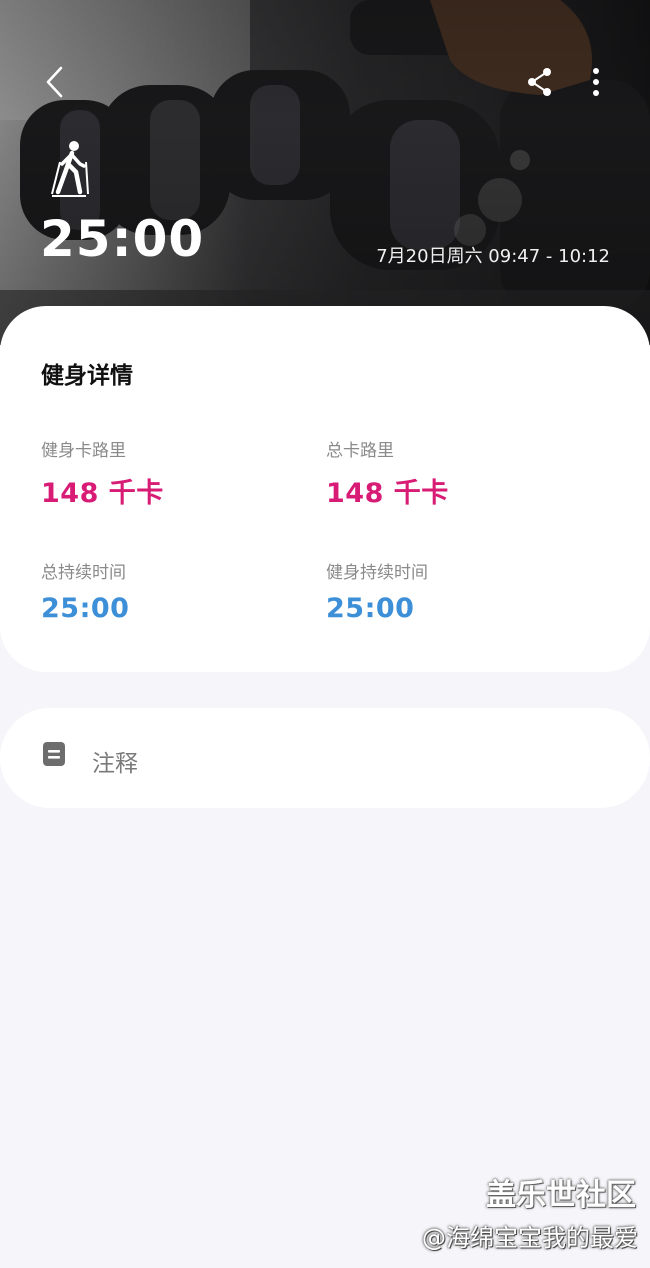 The image size is (650, 1268). Describe the element at coordinates (85, 591) in the screenshot. I see `metric-total-duration: 总持续时间 25:00` at that location.